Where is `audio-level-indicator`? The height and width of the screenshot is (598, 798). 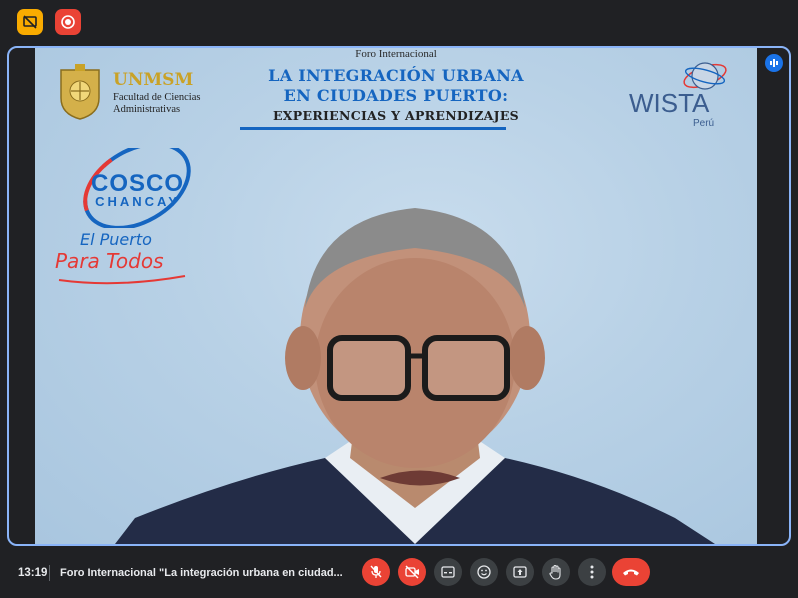
audio-level-indicator is located at coordinates (774, 63).